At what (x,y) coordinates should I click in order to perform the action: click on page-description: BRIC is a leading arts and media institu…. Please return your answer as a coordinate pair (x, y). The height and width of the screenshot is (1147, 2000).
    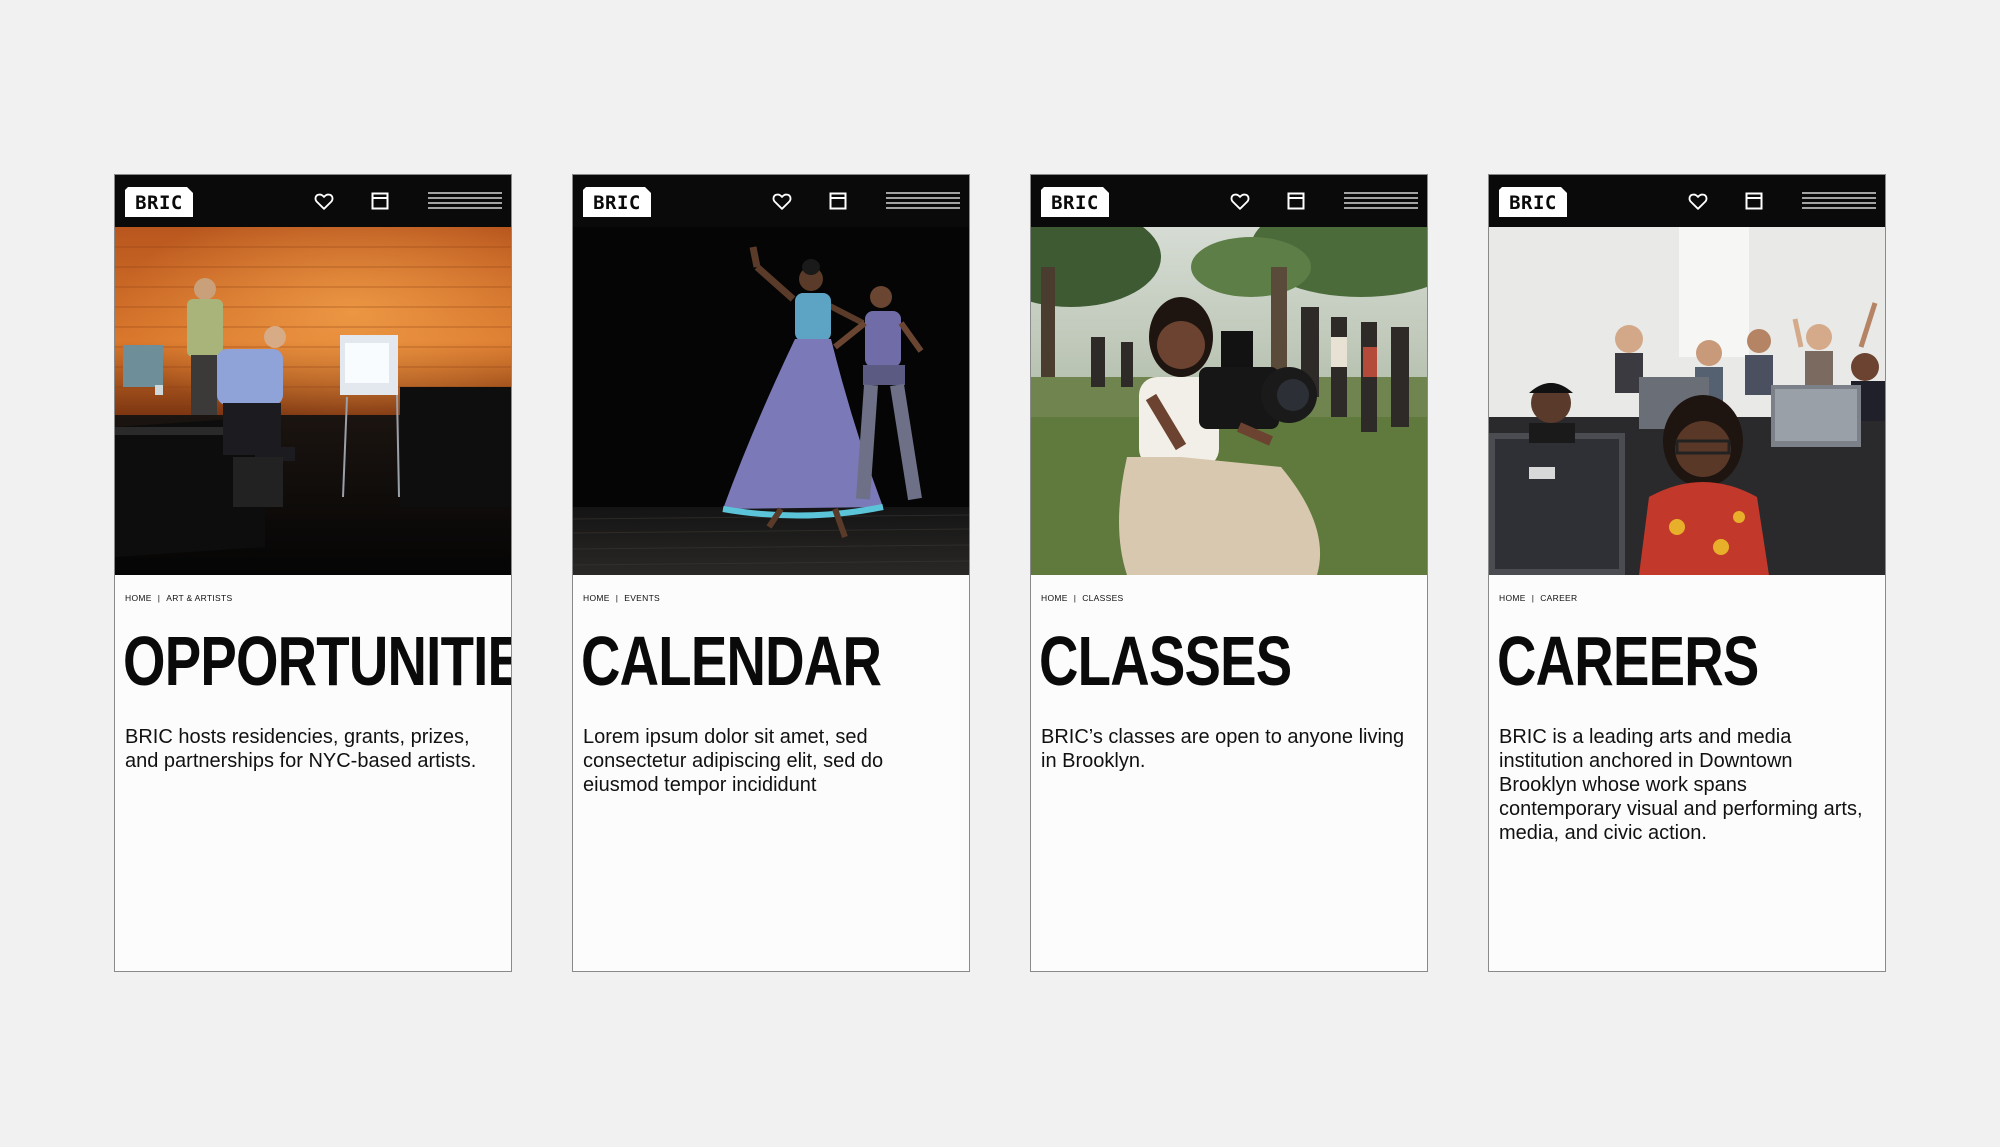
    Looking at the image, I should click on (1681, 785).